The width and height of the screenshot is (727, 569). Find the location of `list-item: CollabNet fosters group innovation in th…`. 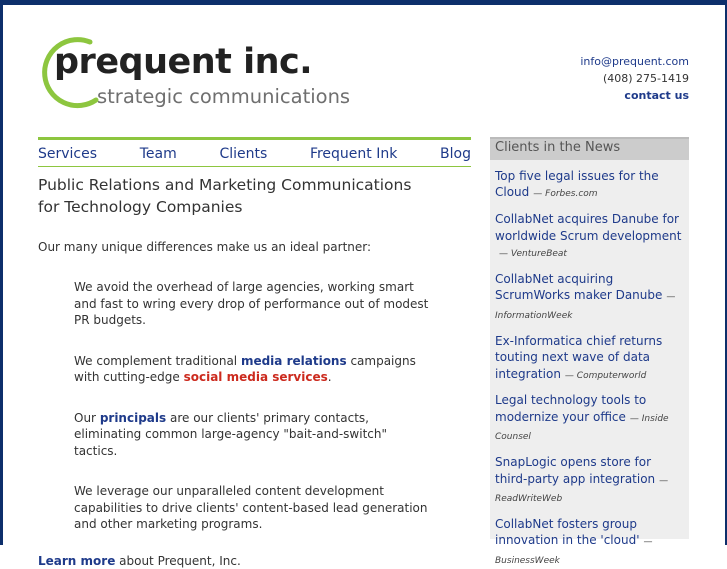

list-item: CollabNet fosters group innovation in th… is located at coordinates (589, 542).